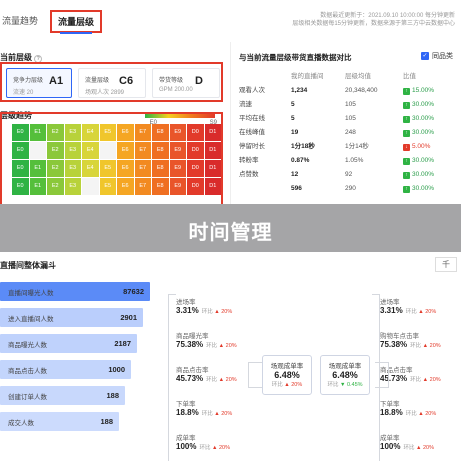  I want to click on compare-row: 观看人次 1,234 20,348,400 ↑ 15.00%, so click(347, 91).